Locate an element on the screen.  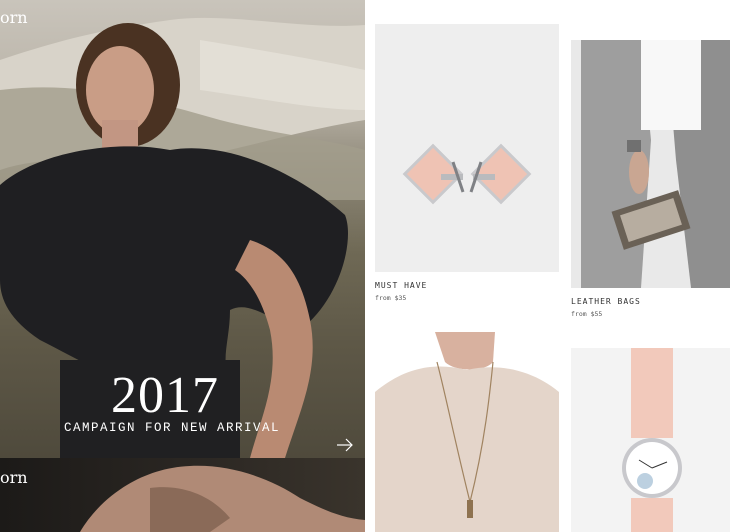
top-necklace-illustration is located at coordinates (467, 432).